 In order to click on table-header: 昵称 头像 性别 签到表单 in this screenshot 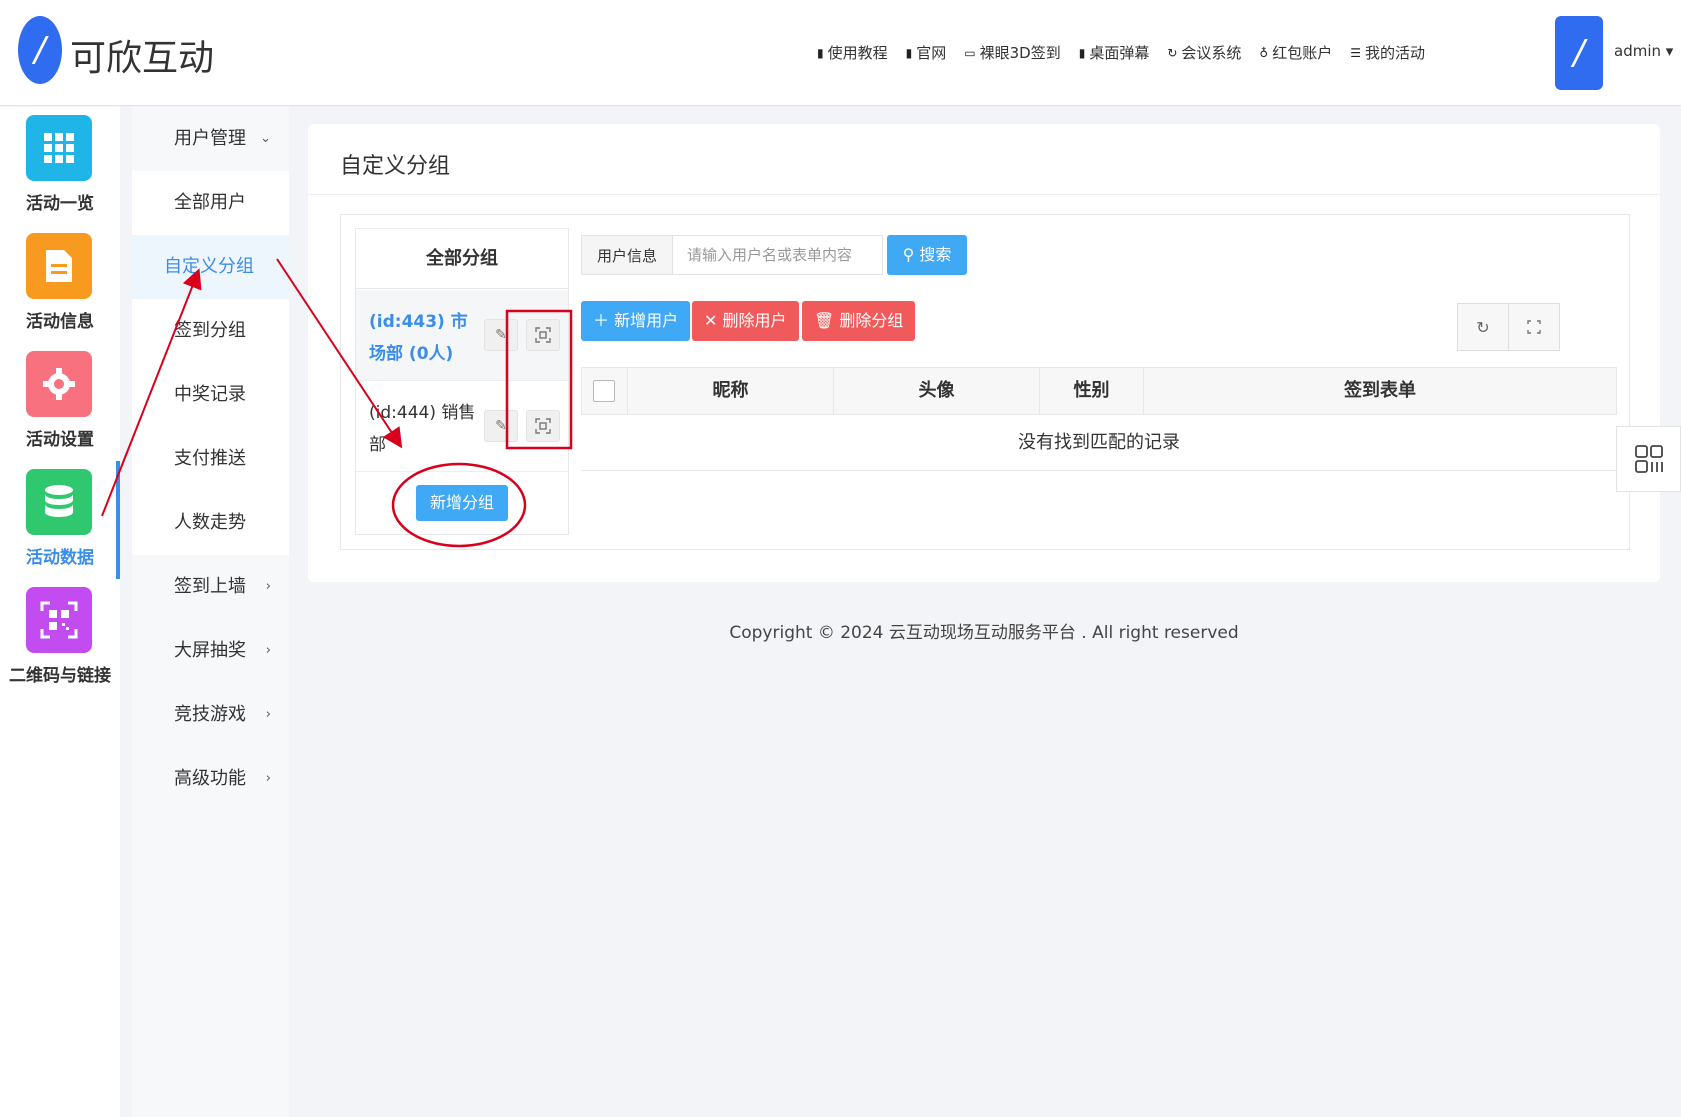, I will do `click(1099, 391)`.